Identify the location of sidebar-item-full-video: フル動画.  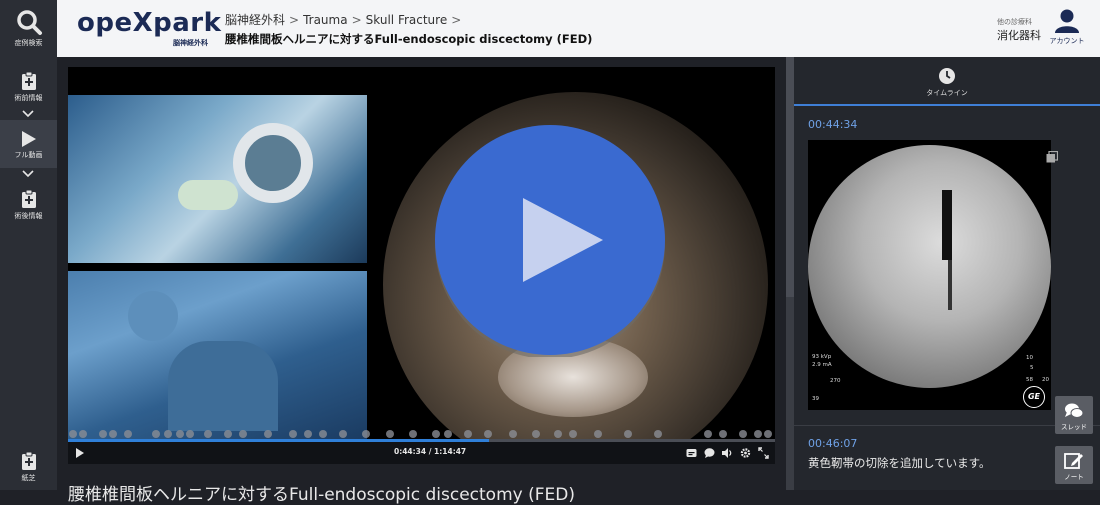
(28, 144).